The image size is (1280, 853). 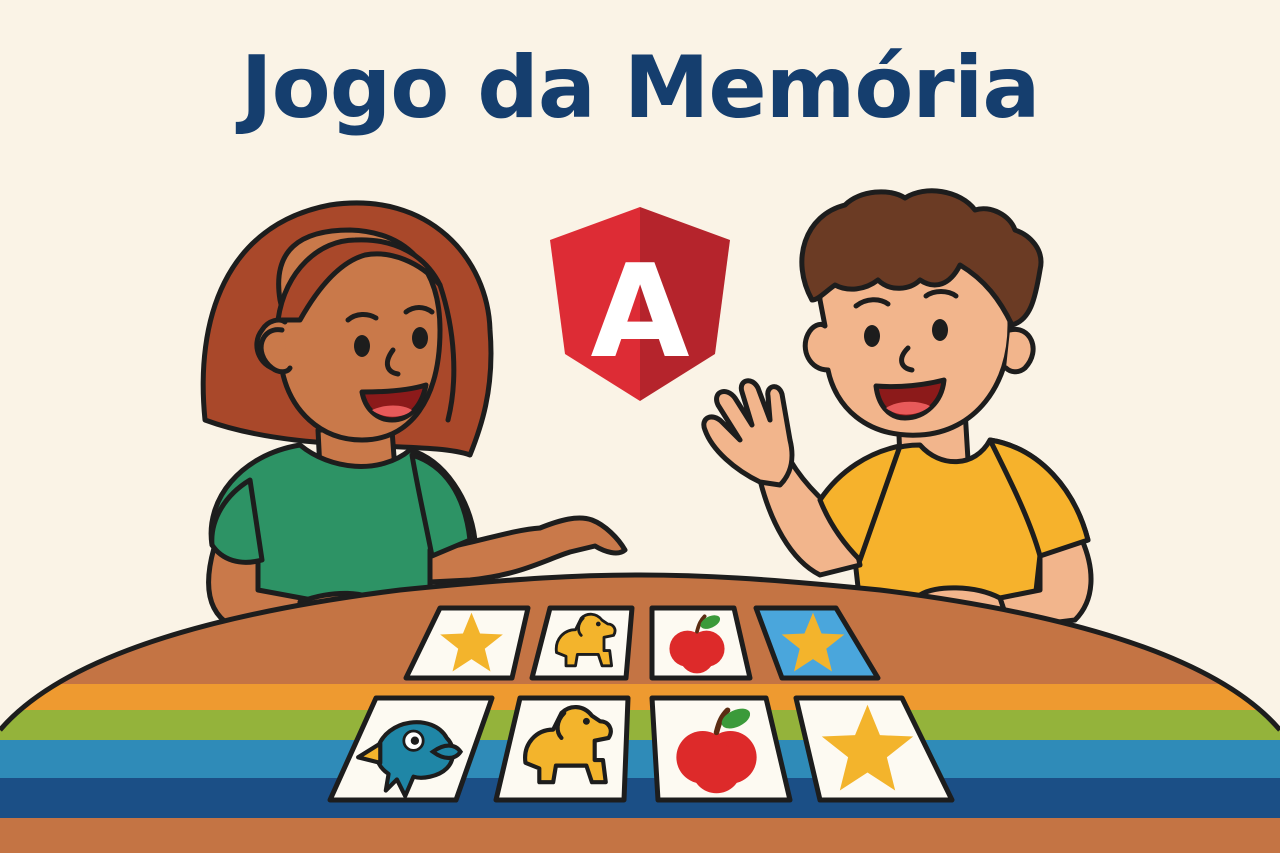 I want to click on angular-logo: A, so click(x=640, y=304).